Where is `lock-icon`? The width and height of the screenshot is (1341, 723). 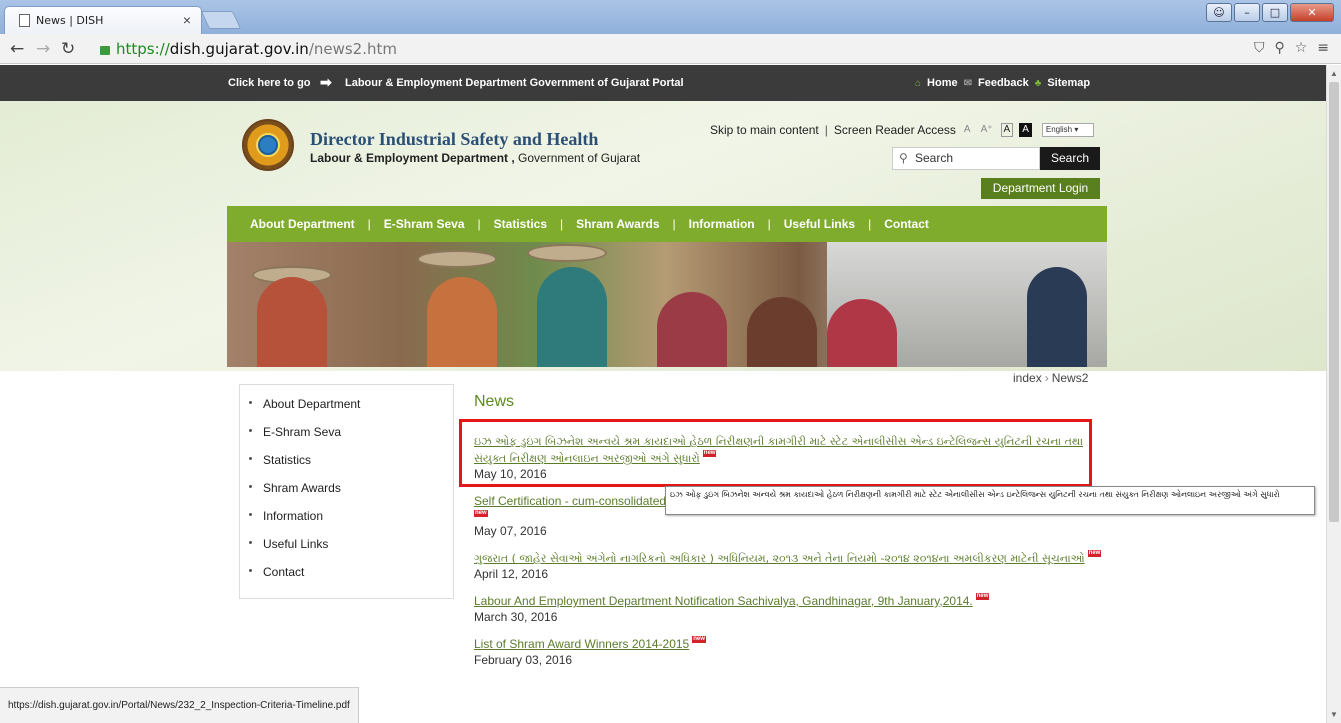 lock-icon is located at coordinates (105, 50).